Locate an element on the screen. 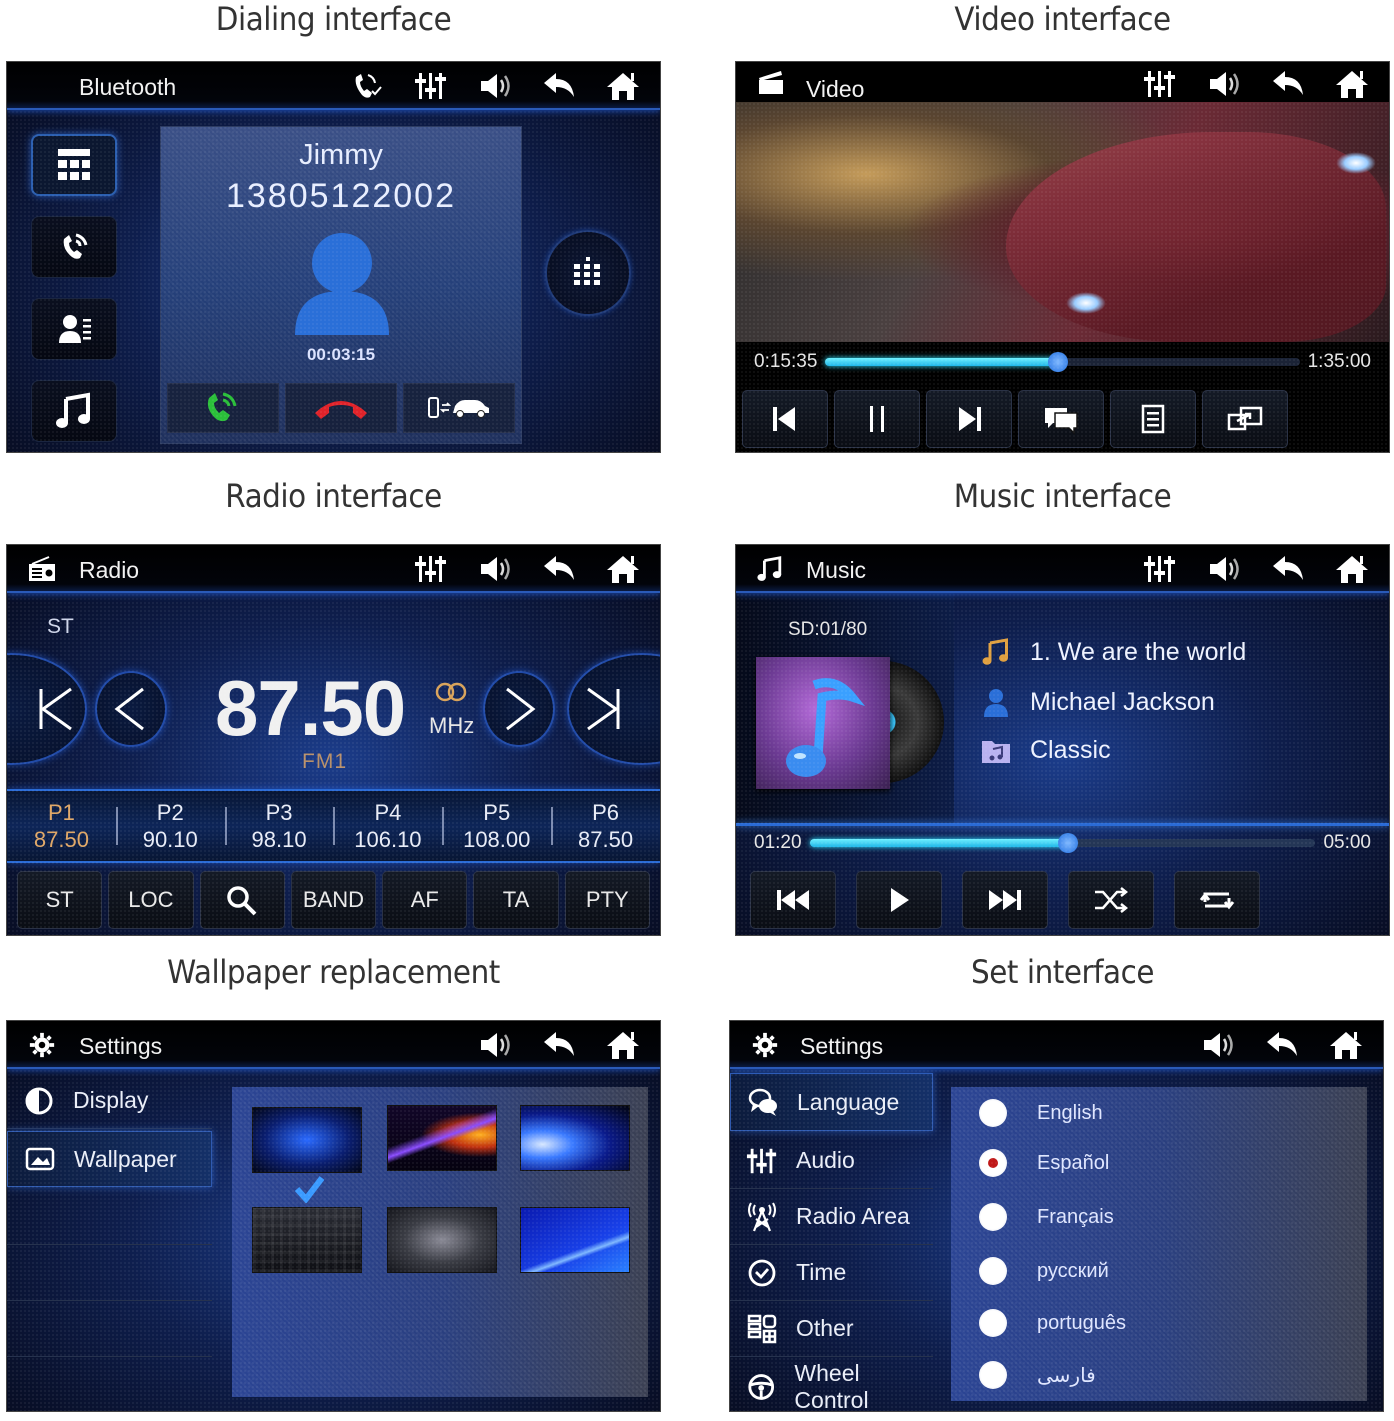 The width and height of the screenshot is (1394, 1421). seek-previous-button is located at coordinates (47, 709).